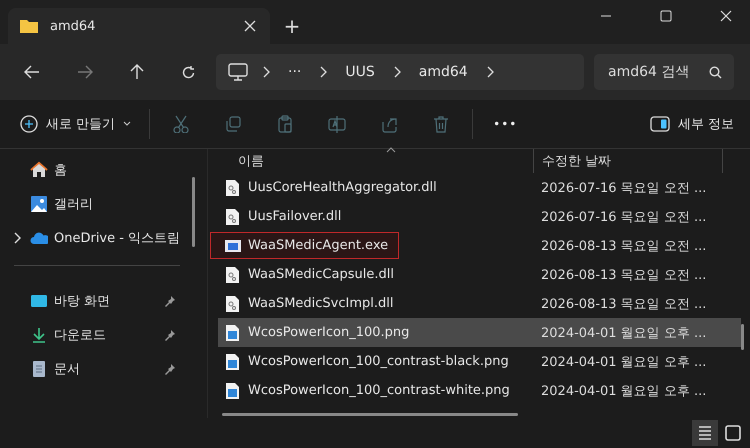 The image size is (750, 448). I want to click on details-button: 세부 정보, so click(692, 124).